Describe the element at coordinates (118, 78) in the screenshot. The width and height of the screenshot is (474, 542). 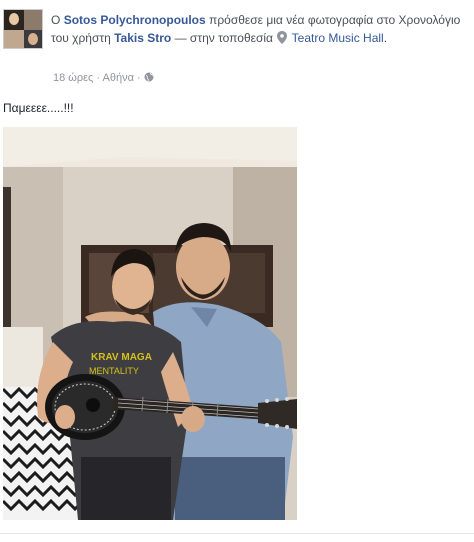
I see `place-link: Αθήνα` at that location.